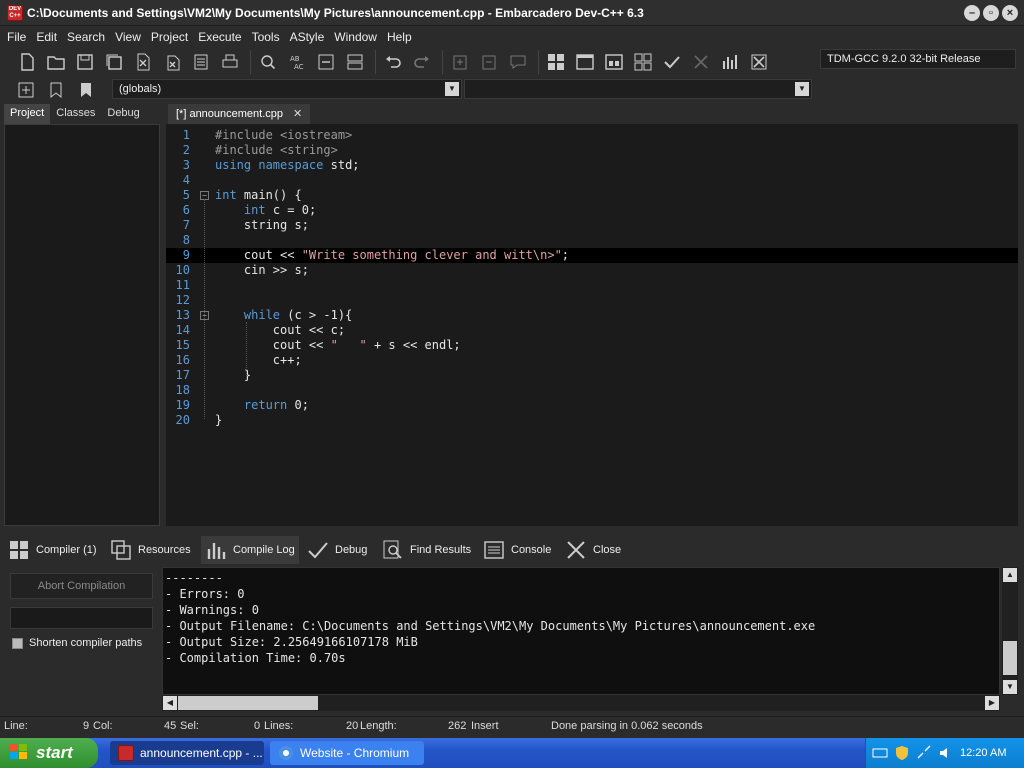 Image resolution: width=1024 pixels, height=768 pixels. I want to click on svg-text: AB, so click(295, 59).